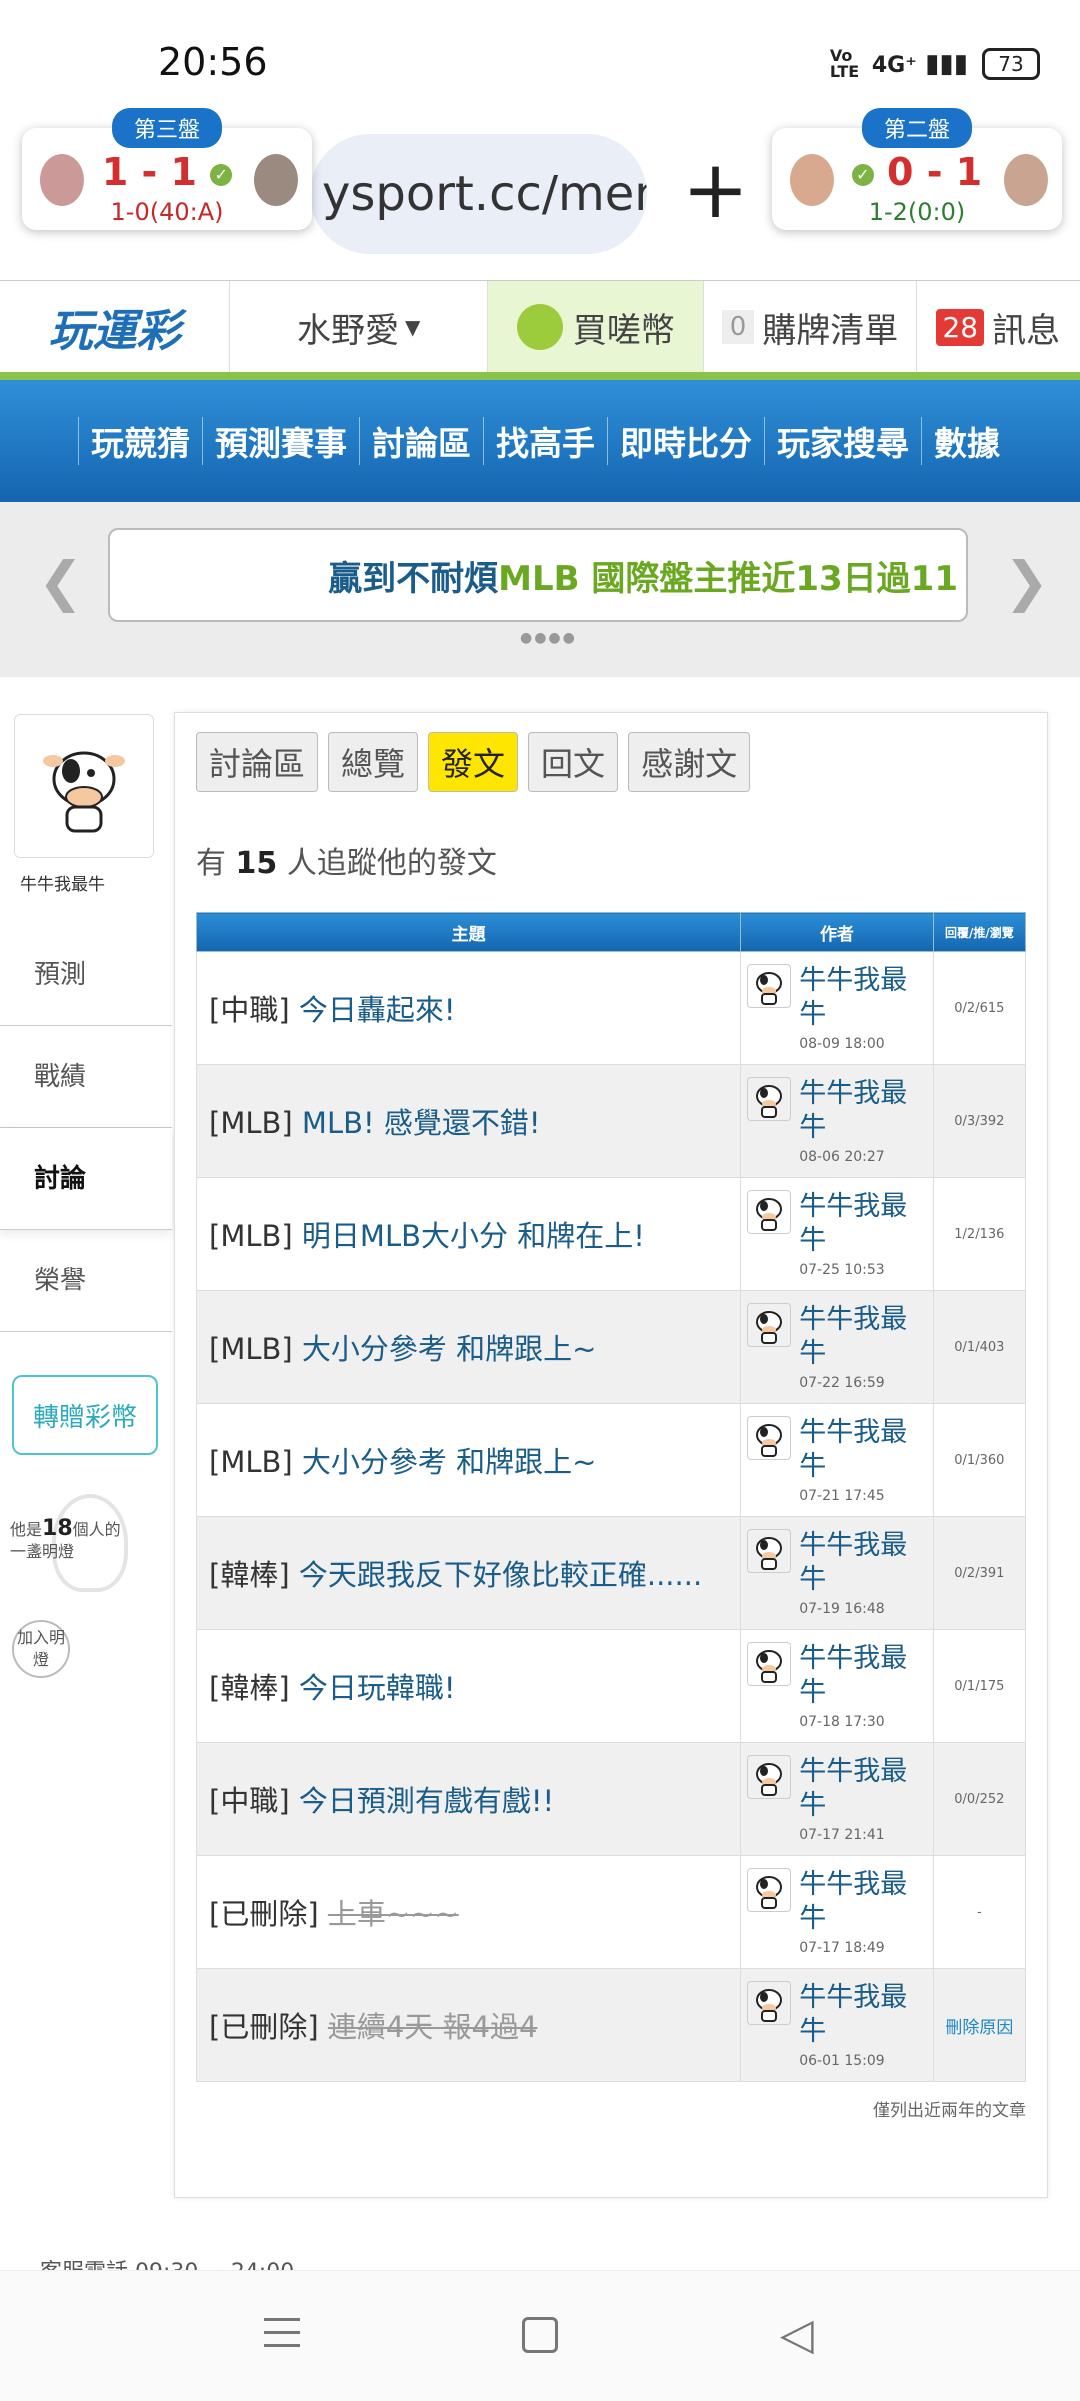 The image size is (1080, 2401). What do you see at coordinates (919, 64) in the screenshot?
I see `signal-icon: 4G⁺ ▮▮▮` at bounding box center [919, 64].